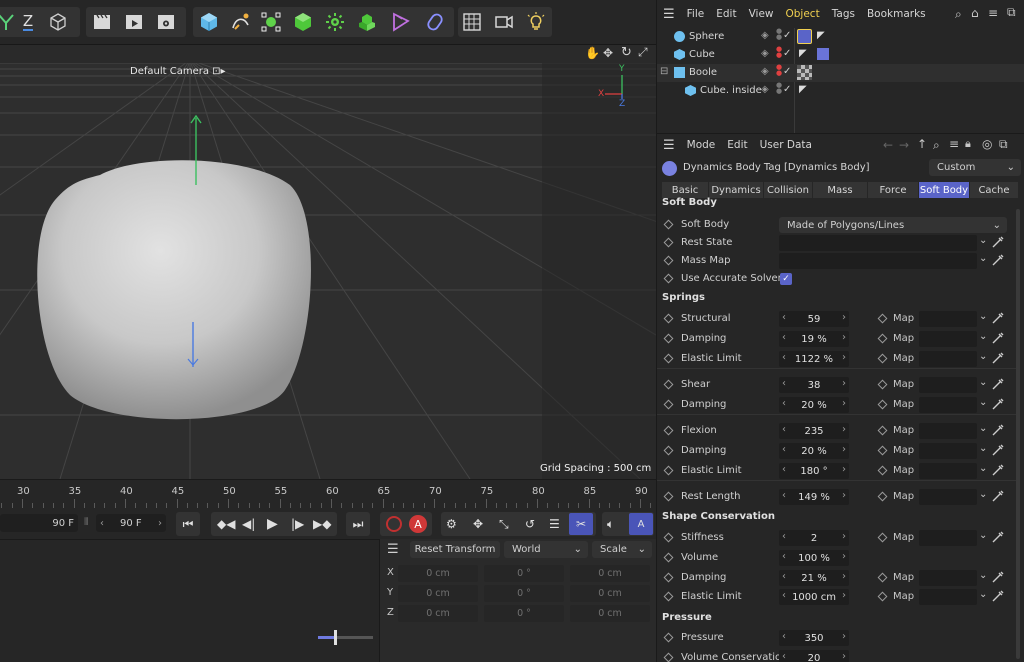 The width and height of the screenshot is (1024, 662). I want to click on drag-handle-icon: ⦀, so click(86, 522).